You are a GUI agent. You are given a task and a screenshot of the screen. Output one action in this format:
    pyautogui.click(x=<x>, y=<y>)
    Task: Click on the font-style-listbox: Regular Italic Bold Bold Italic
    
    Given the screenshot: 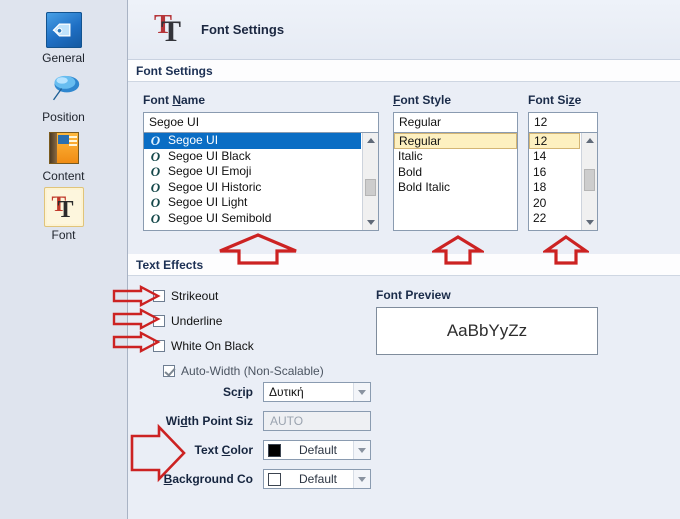 What is the action you would take?
    pyautogui.click(x=455, y=182)
    